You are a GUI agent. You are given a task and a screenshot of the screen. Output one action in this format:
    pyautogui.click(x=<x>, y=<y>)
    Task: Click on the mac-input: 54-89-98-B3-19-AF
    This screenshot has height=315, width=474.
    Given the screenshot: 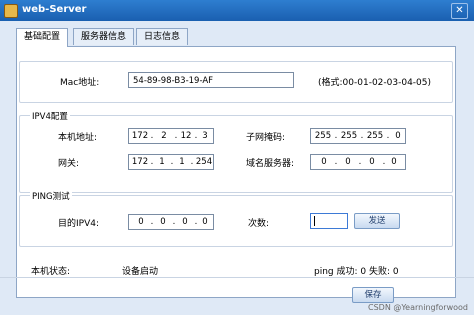 What is the action you would take?
    pyautogui.click(x=211, y=80)
    